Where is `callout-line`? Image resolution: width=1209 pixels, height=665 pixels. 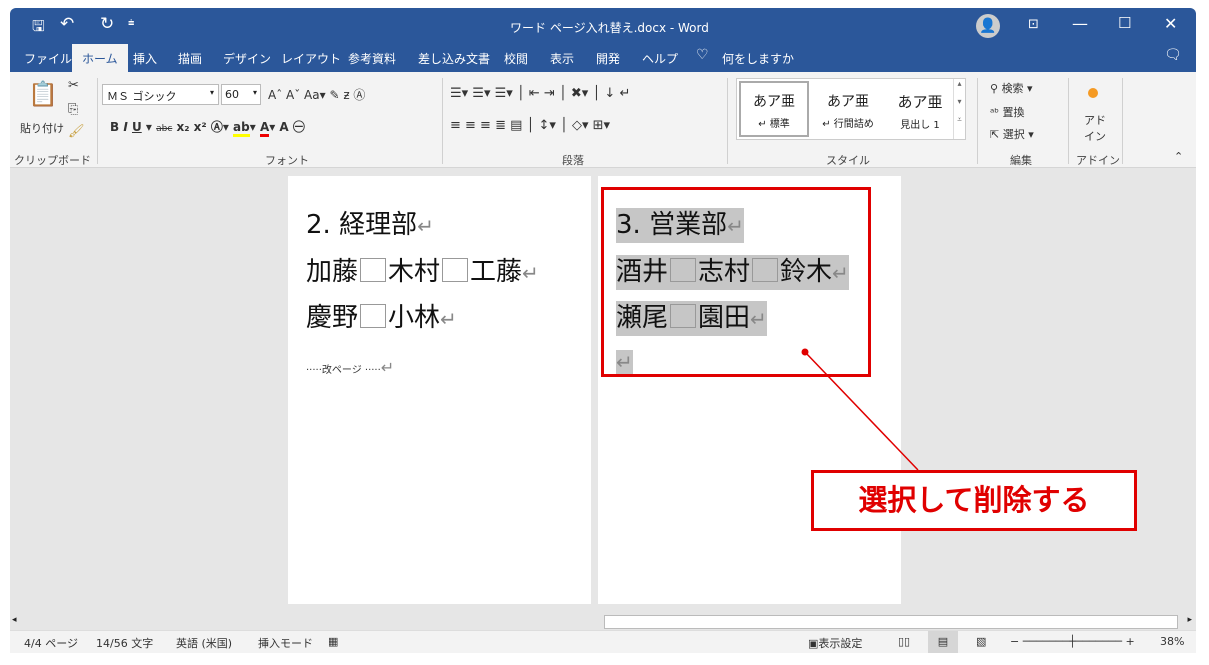 callout-line is located at coordinates (861, 411).